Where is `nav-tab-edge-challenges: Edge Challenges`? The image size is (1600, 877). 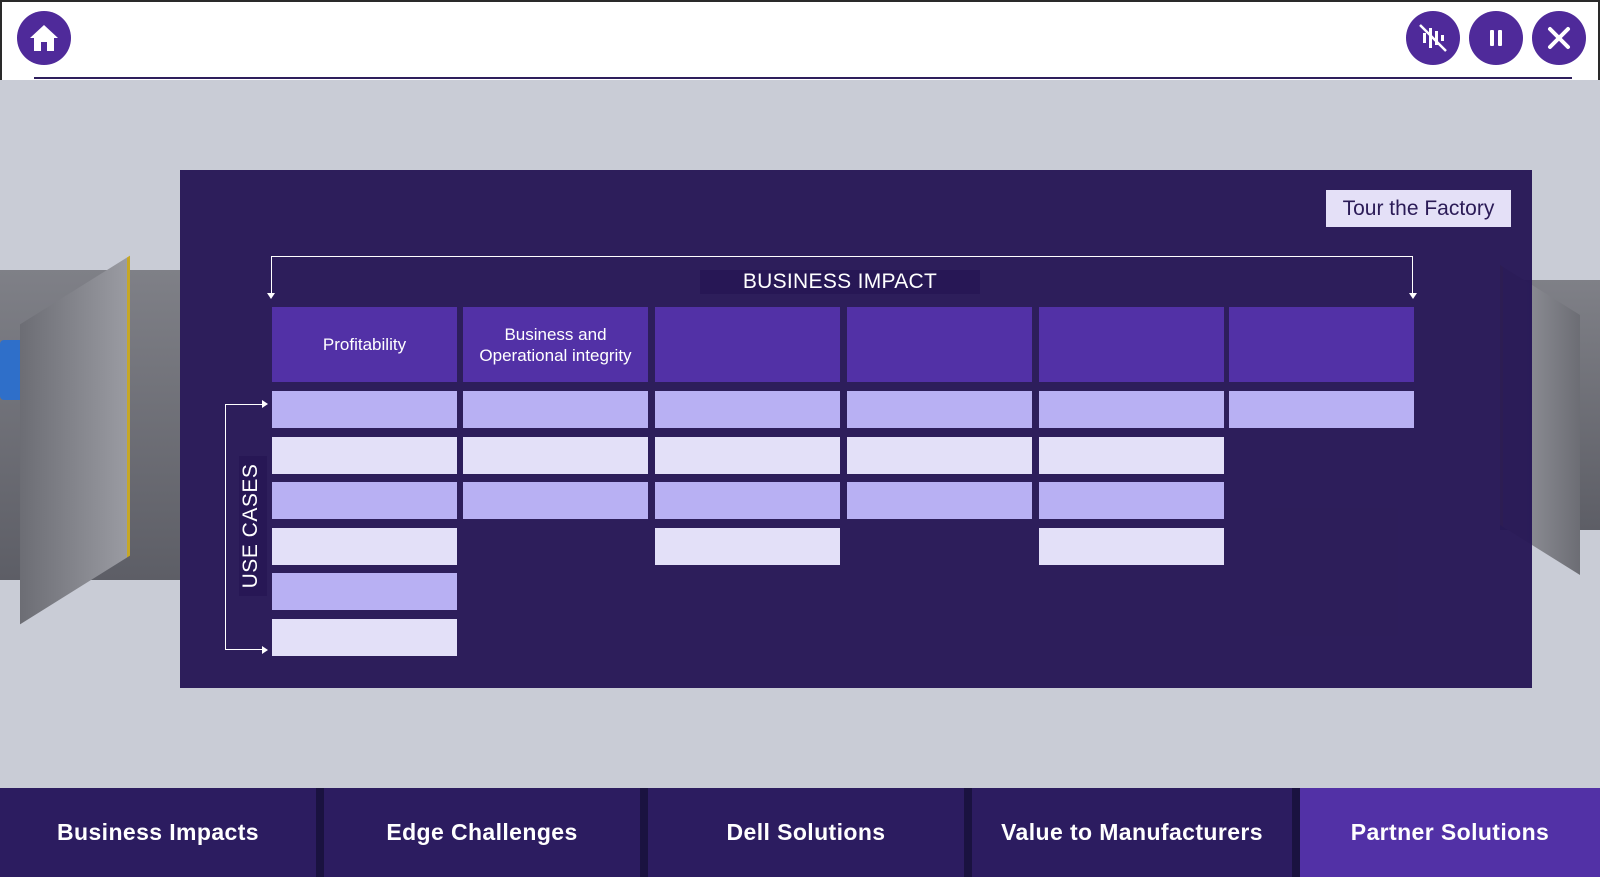 nav-tab-edge-challenges: Edge Challenges is located at coordinates (482, 832).